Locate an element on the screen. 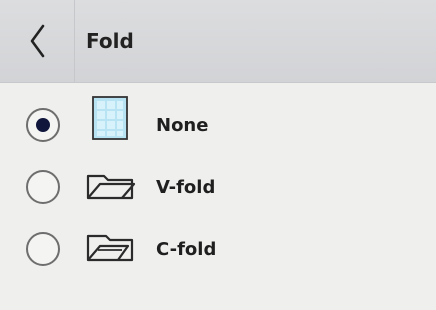 The width and height of the screenshot is (436, 310). back-button is located at coordinates (37, 41).